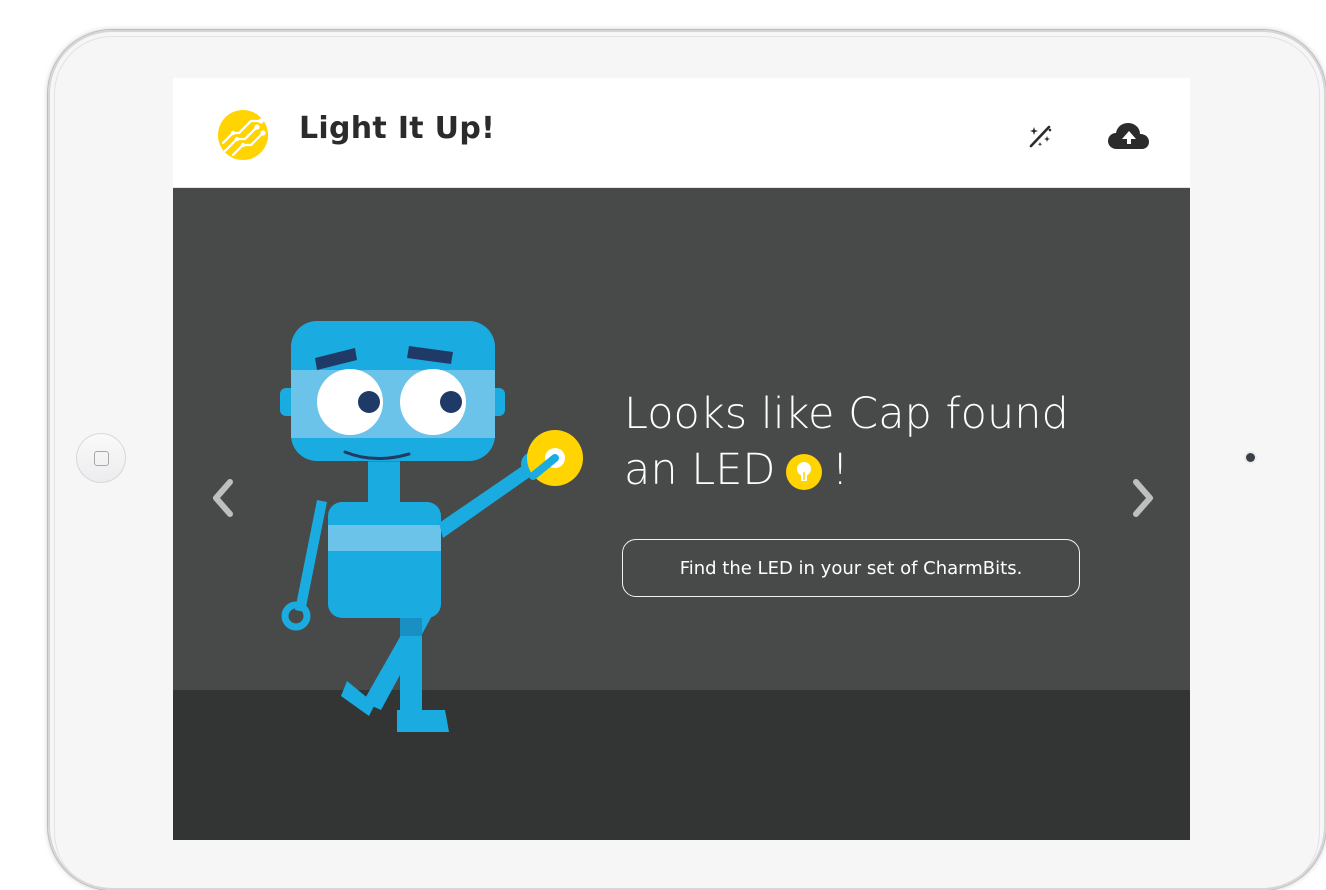 The image size is (1326, 890). I want to click on front-camera, so click(1250, 457).